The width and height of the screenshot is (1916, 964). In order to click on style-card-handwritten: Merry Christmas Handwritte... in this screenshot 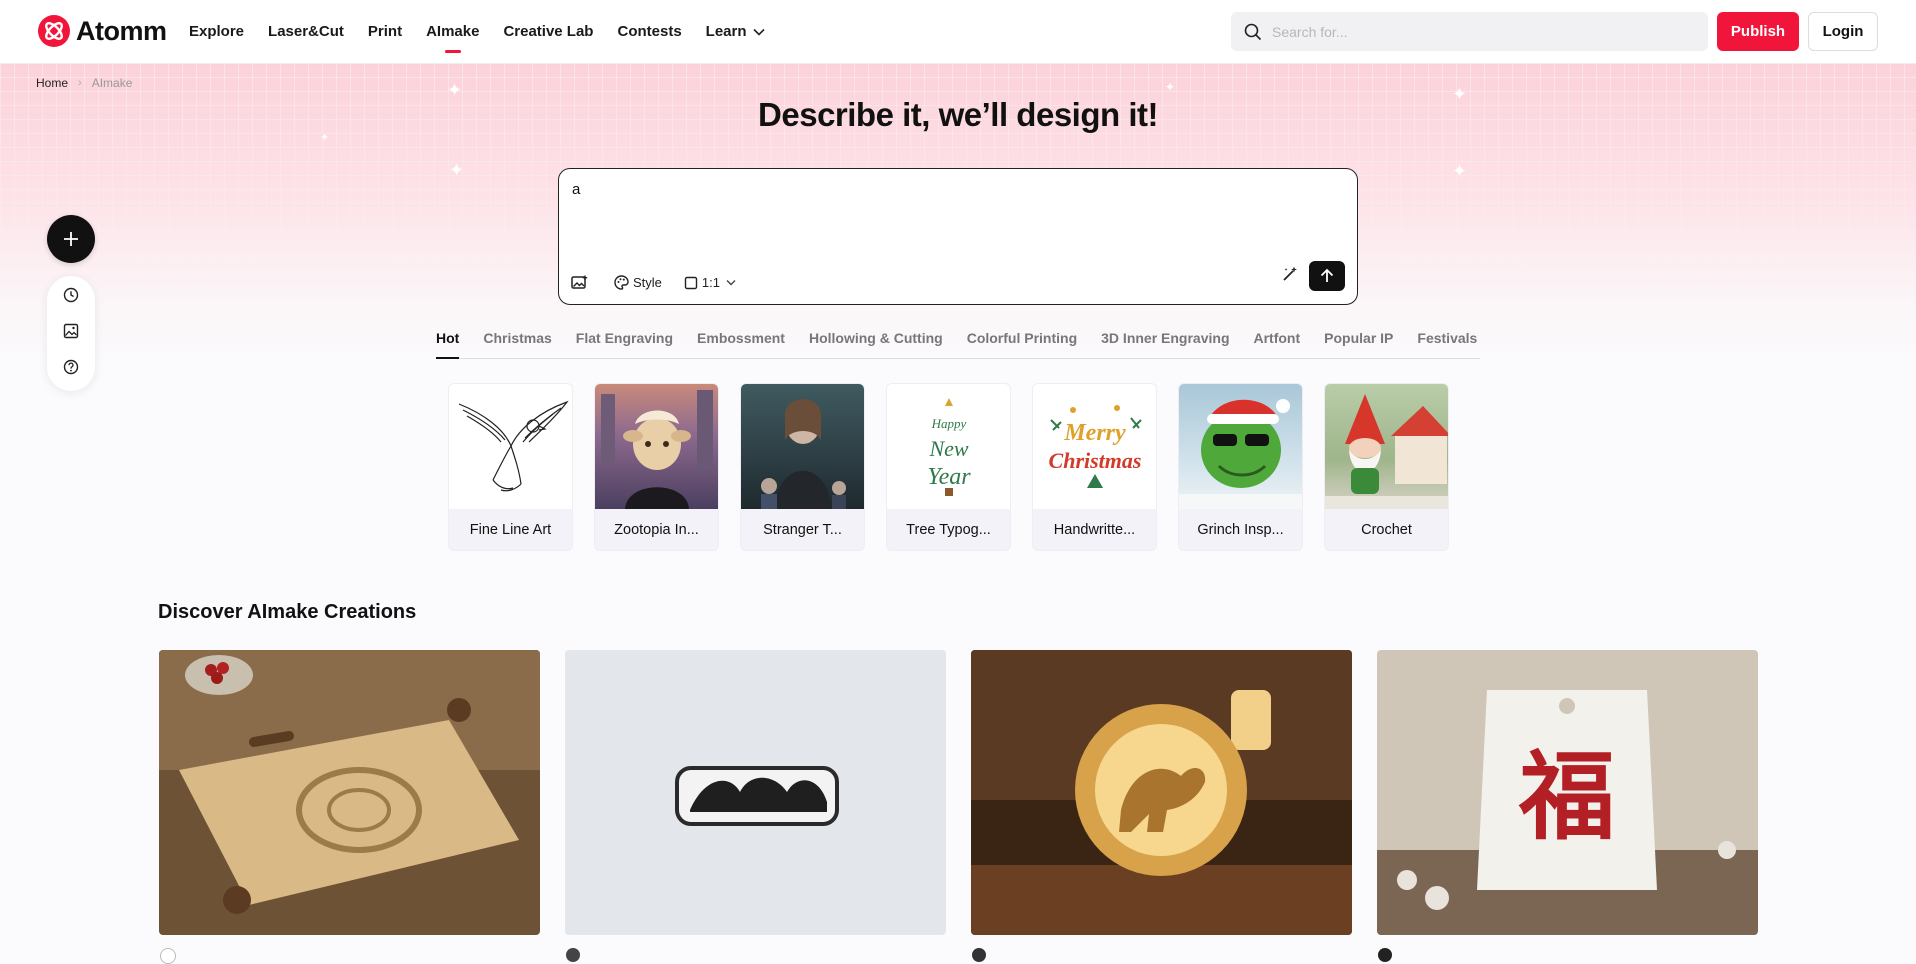, I will do `click(1094, 467)`.